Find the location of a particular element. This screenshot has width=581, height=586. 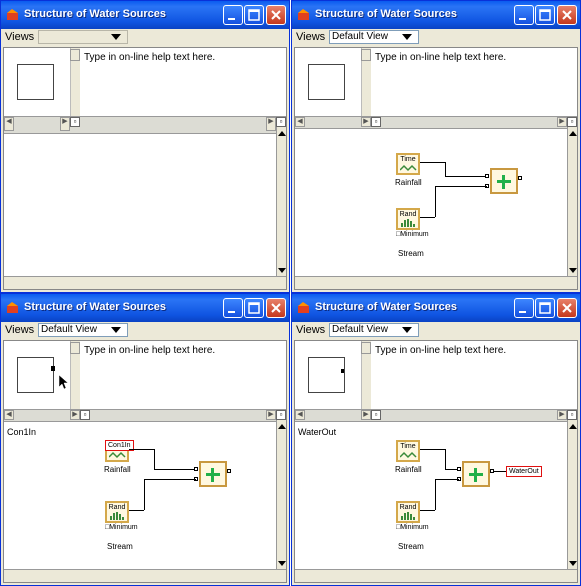

views-toolbar: Views Default View is located at coordinates (436, 38).